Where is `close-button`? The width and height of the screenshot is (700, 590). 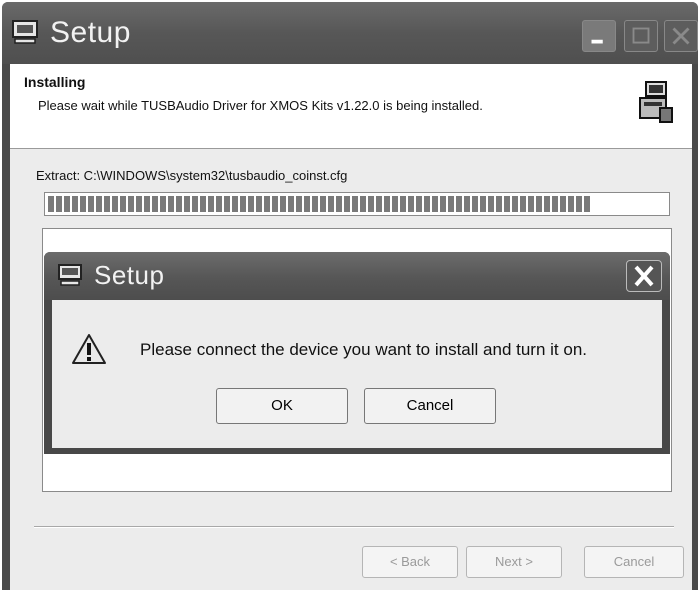 close-button is located at coordinates (681, 36).